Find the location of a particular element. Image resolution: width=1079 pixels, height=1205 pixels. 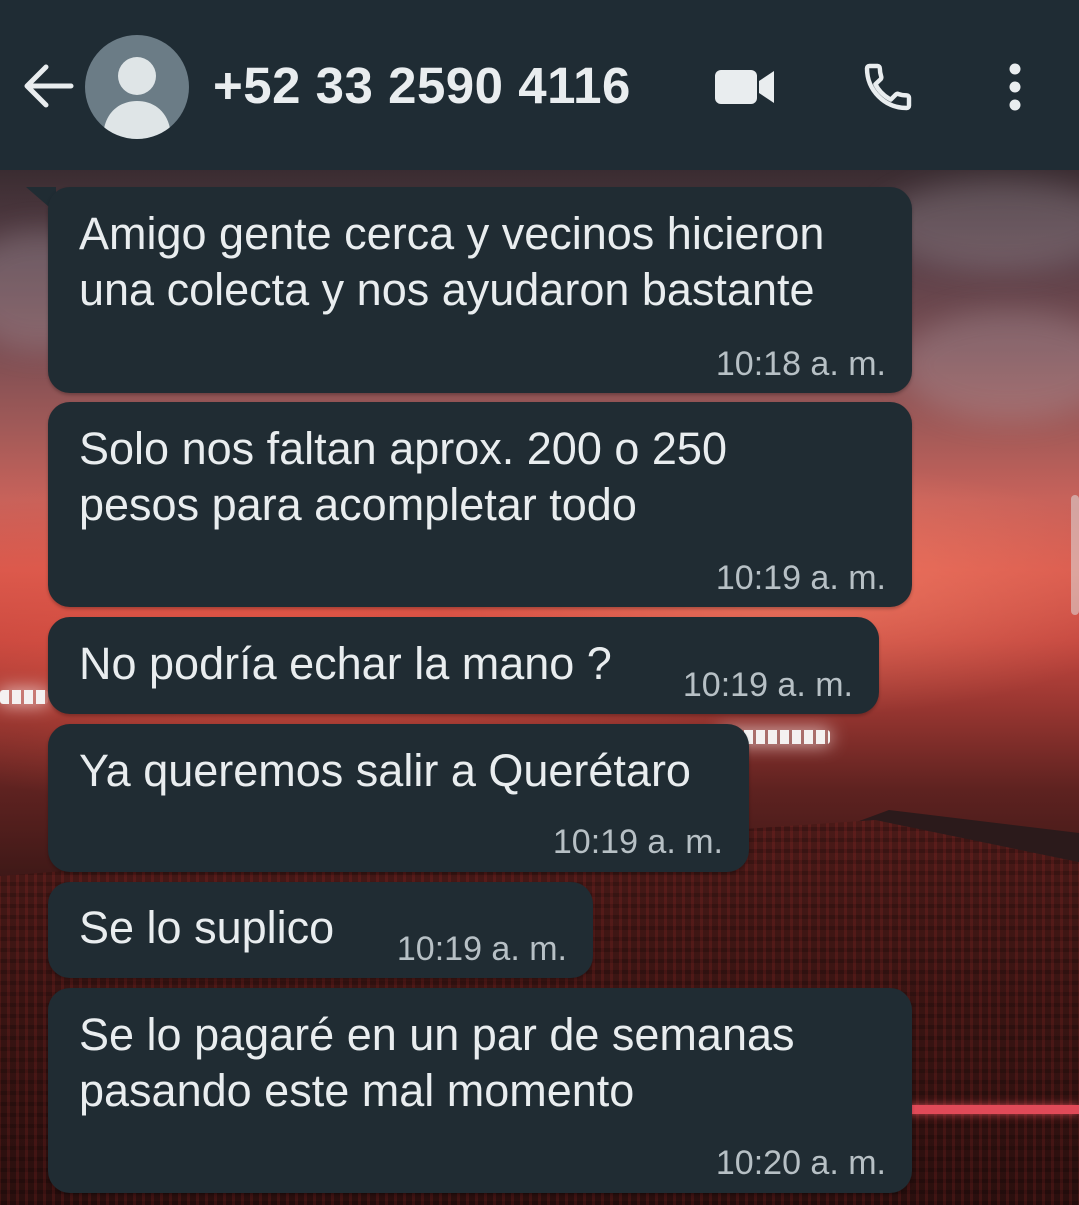

scrollbar is located at coordinates (1075, 555).